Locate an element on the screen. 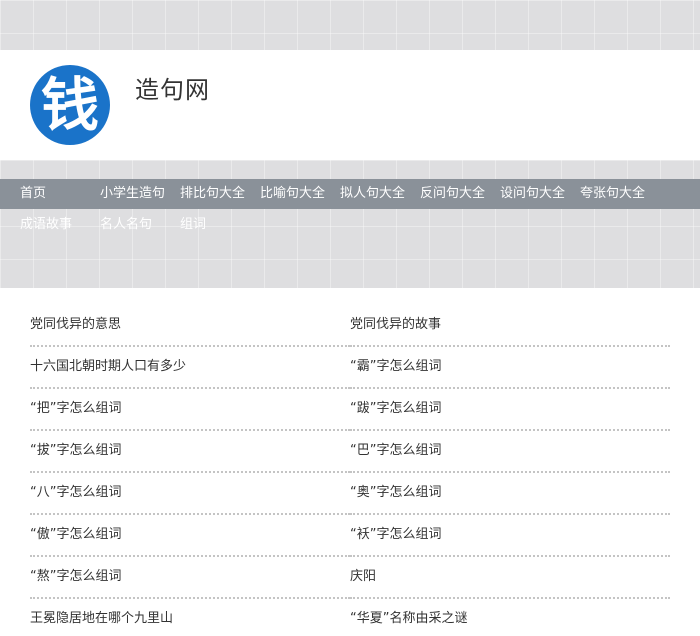  nav-item-hyperbole: 夸张句大全 is located at coordinates (612, 194).